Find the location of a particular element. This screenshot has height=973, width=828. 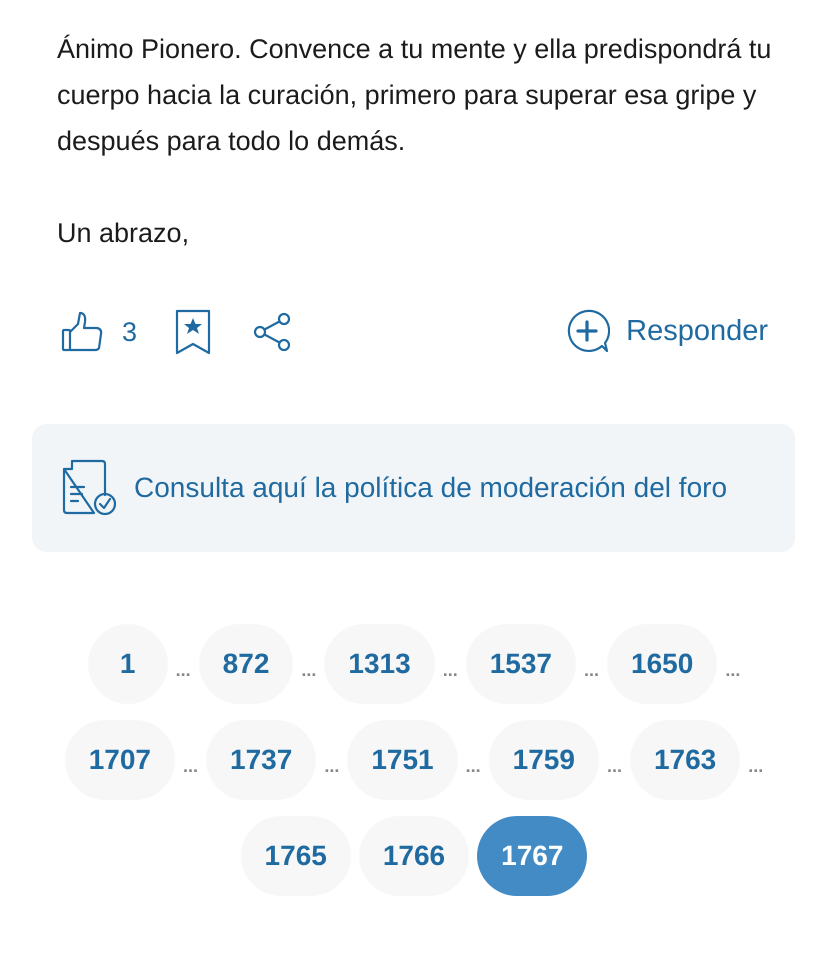

page-button: 1763 is located at coordinates (685, 760).